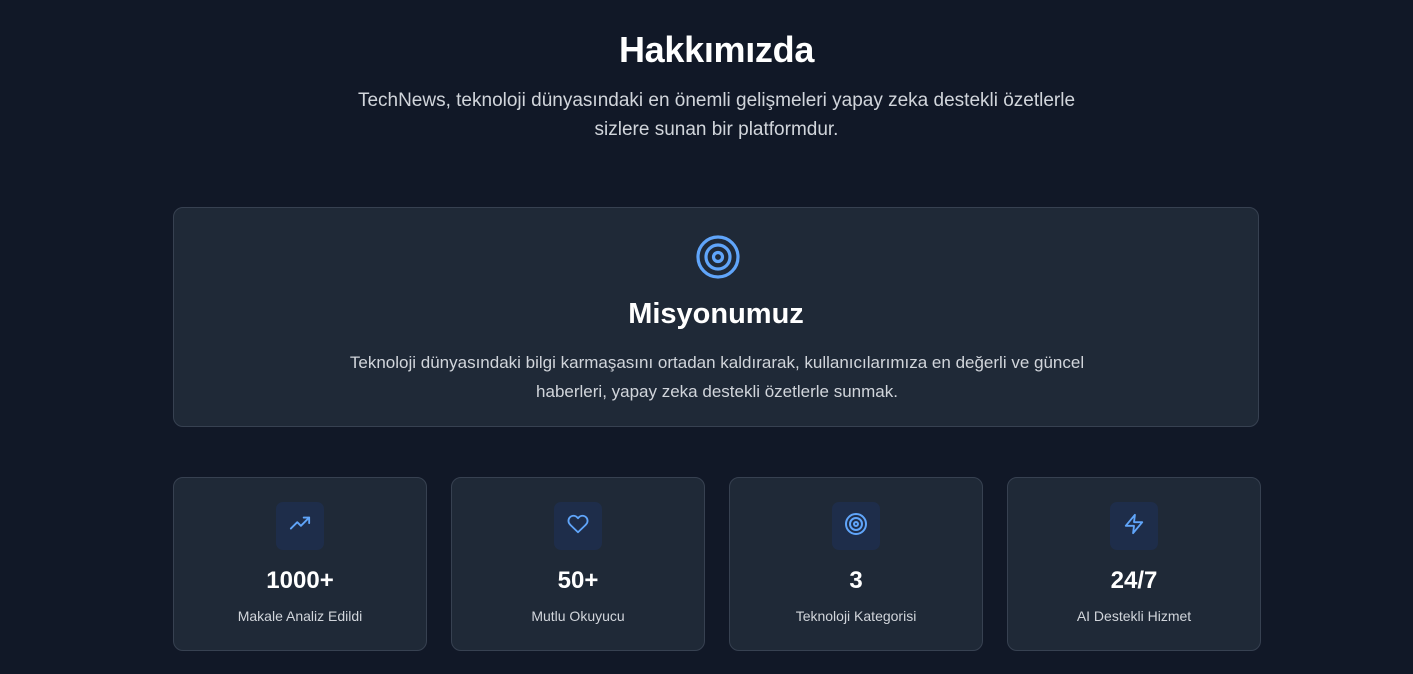 The width and height of the screenshot is (1413, 674). What do you see at coordinates (716, 314) in the screenshot?
I see `mission-title: Misyonumuz` at bounding box center [716, 314].